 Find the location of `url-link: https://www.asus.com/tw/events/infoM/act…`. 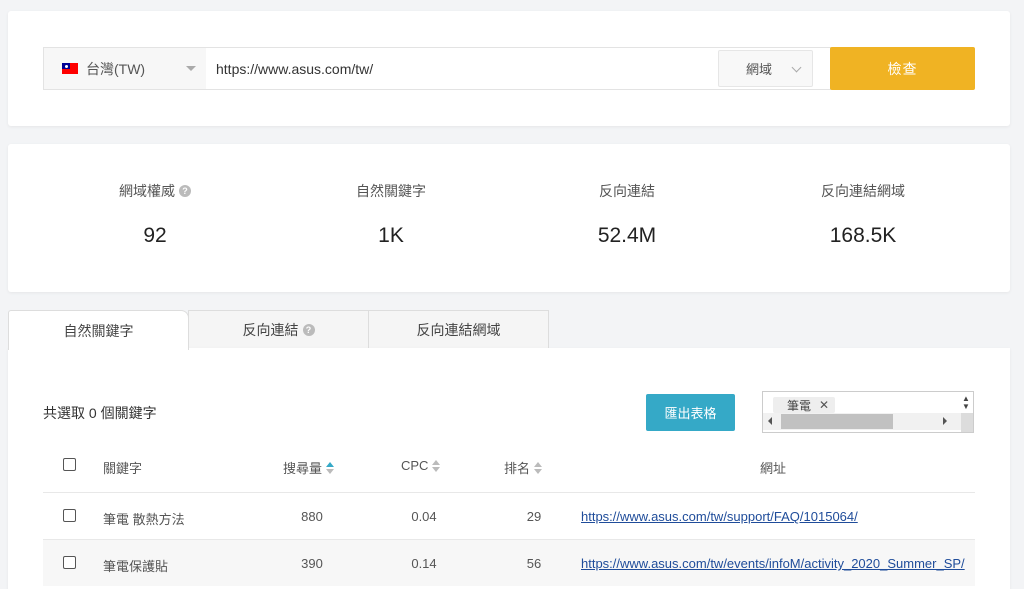

url-link: https://www.asus.com/tw/events/infoM/act… is located at coordinates (773, 563).